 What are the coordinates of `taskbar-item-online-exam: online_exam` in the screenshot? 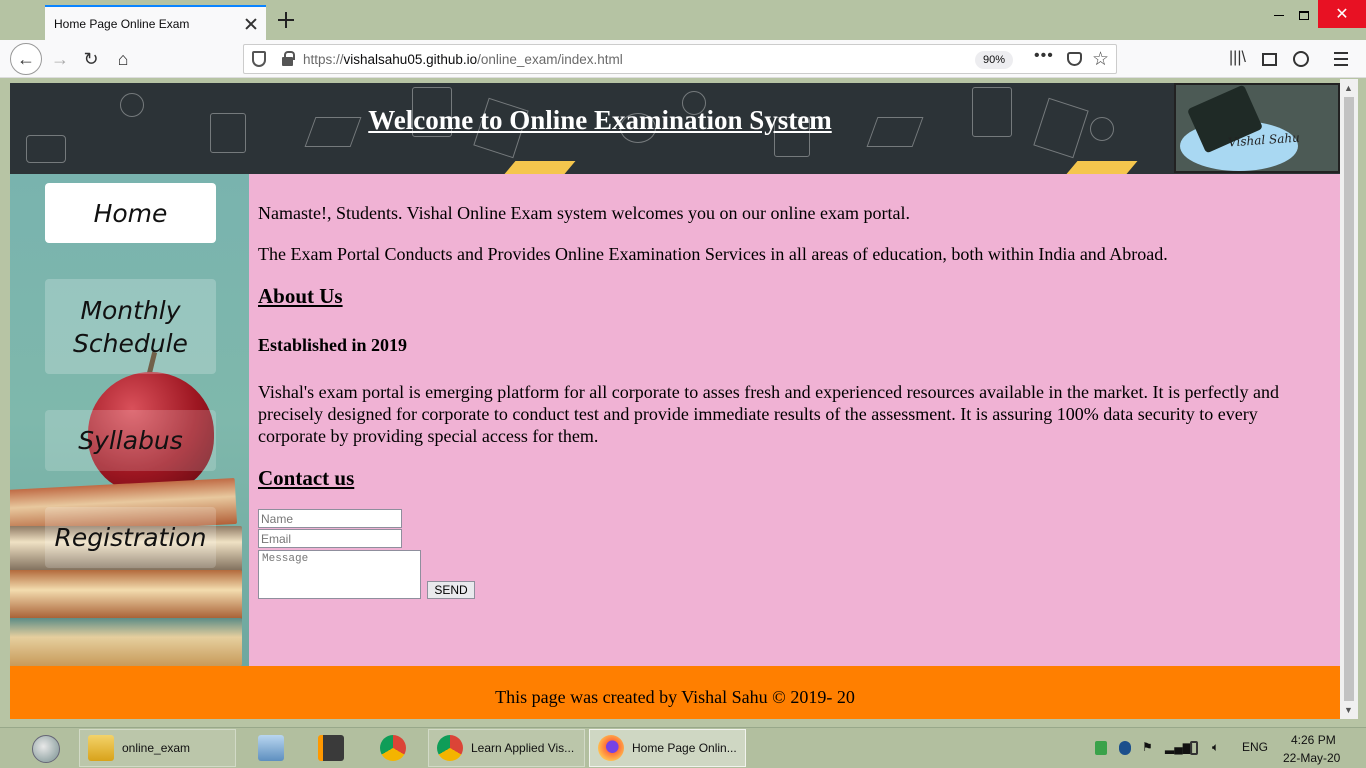 It's located at (157, 748).